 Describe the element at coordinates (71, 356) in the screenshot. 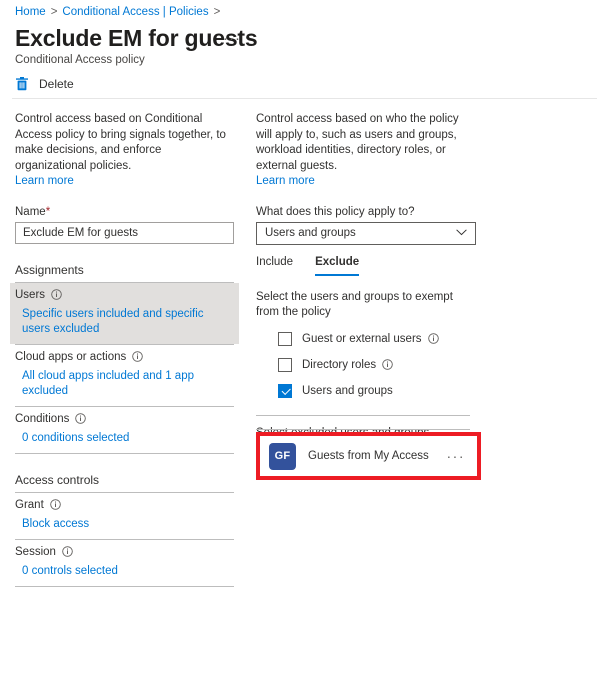

I see `assignment-cloud-apps-title: Cloud apps or actions` at that location.